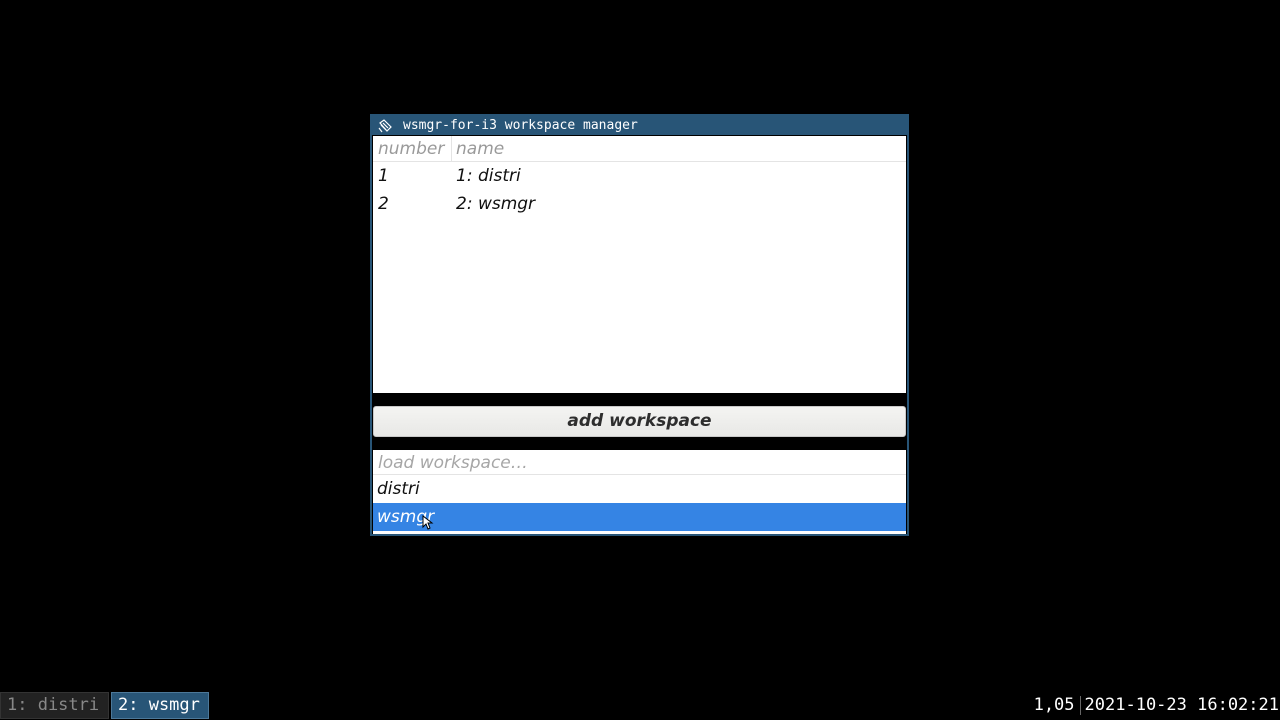  Describe the element at coordinates (496, 204) in the screenshot. I see `row-name: 2: wsmgr` at that location.